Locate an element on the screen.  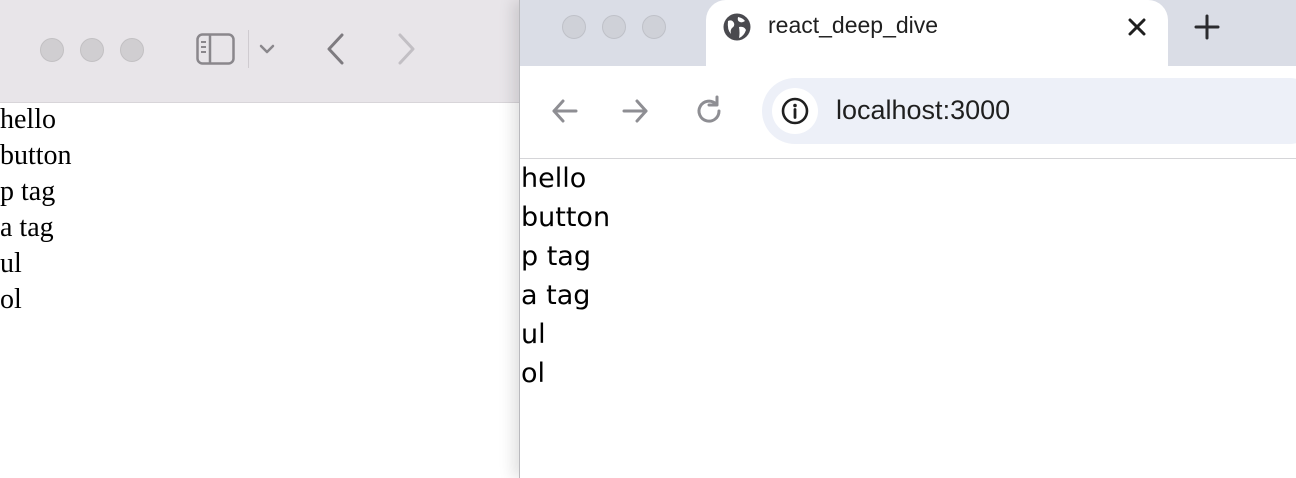
close-icon is located at coordinates (1137, 27).